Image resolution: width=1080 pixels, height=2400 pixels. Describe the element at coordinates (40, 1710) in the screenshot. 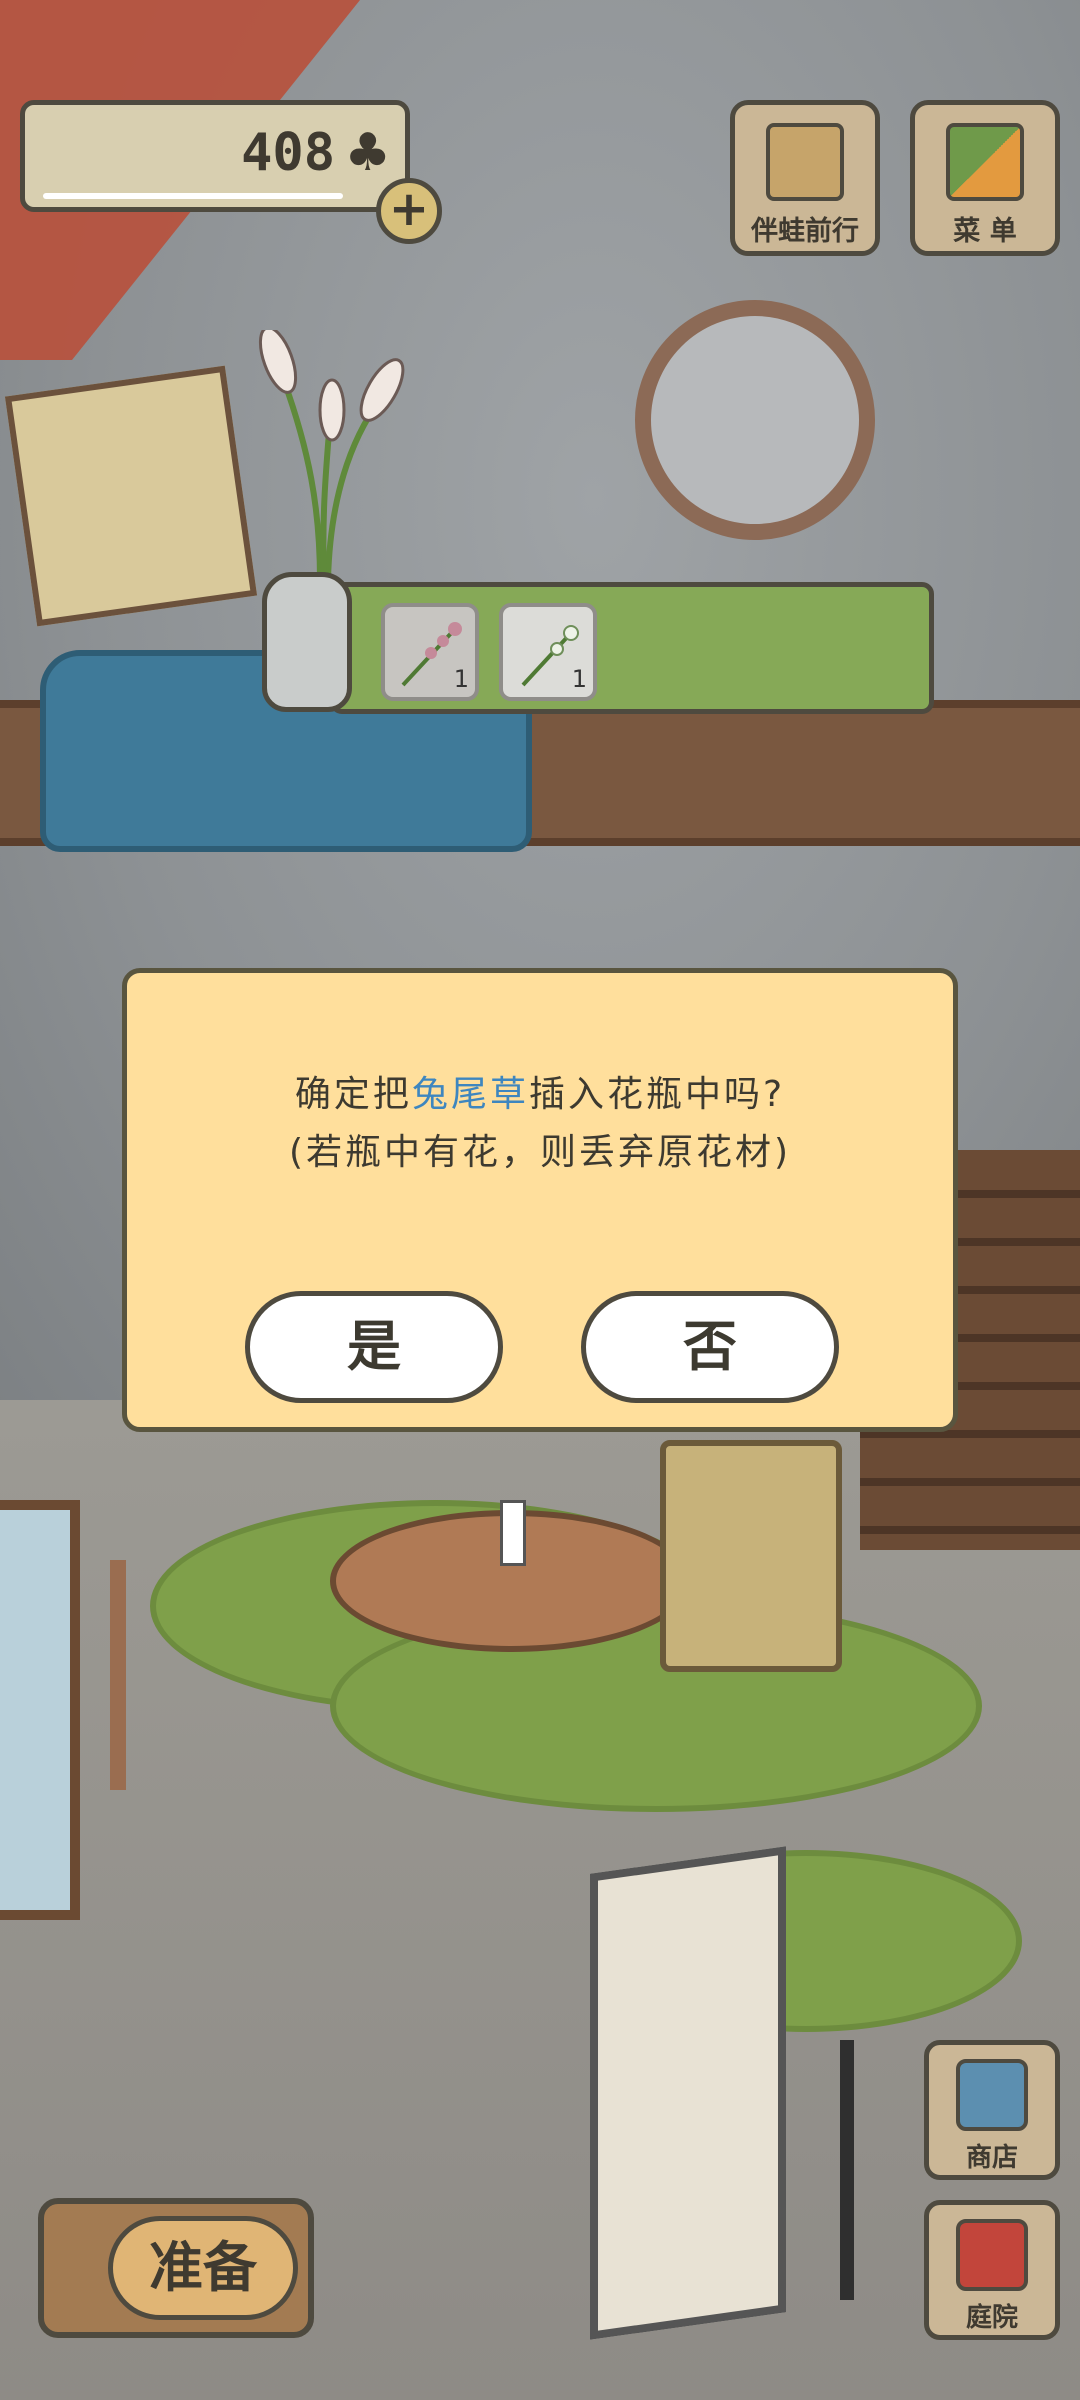

I see `standing-mirror` at that location.